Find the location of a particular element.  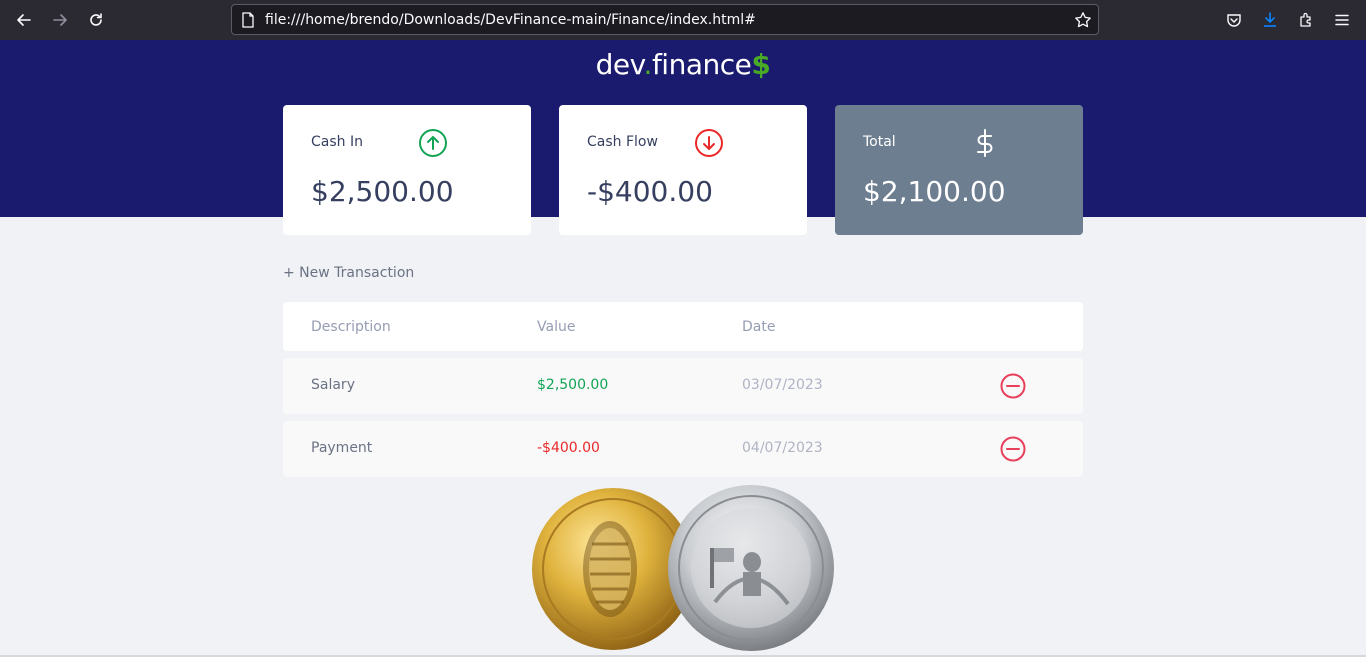

new-transaction-button: + New Transaction is located at coordinates (348, 273).